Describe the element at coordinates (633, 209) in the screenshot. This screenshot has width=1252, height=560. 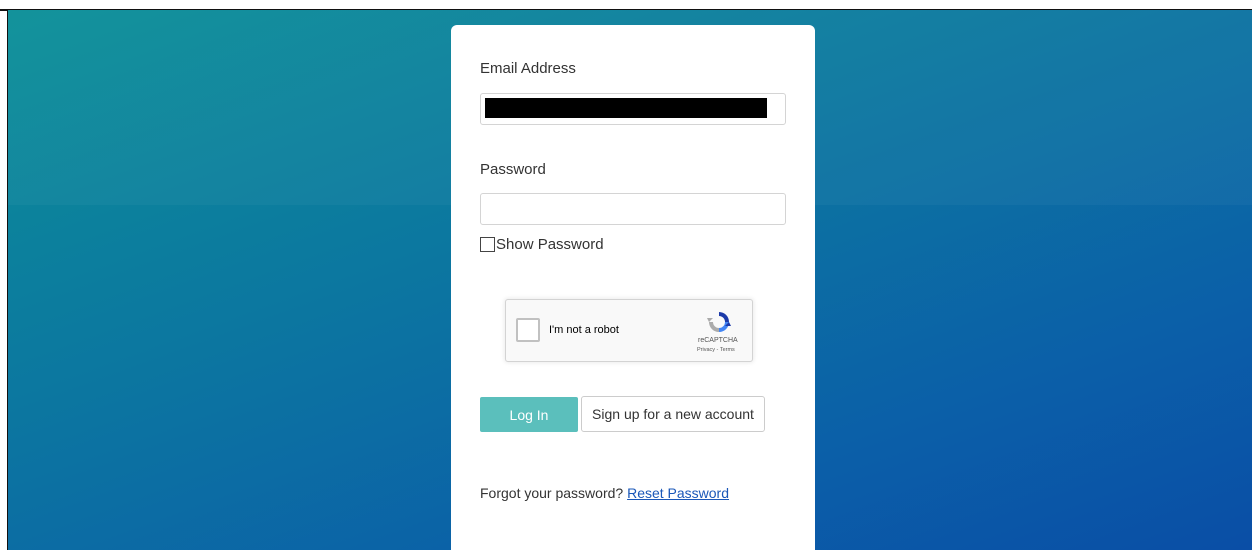
I see `password-field` at that location.